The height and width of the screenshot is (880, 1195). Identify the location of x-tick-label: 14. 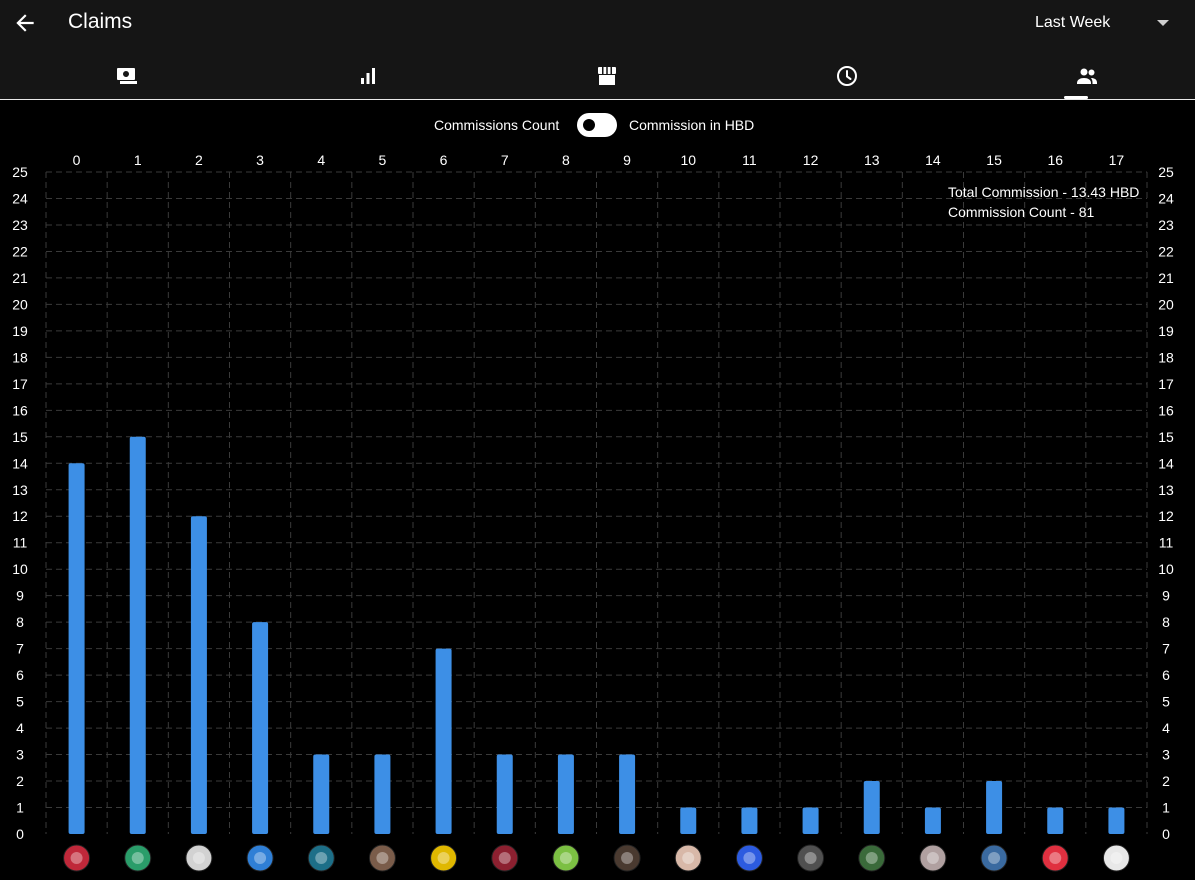
(933, 160).